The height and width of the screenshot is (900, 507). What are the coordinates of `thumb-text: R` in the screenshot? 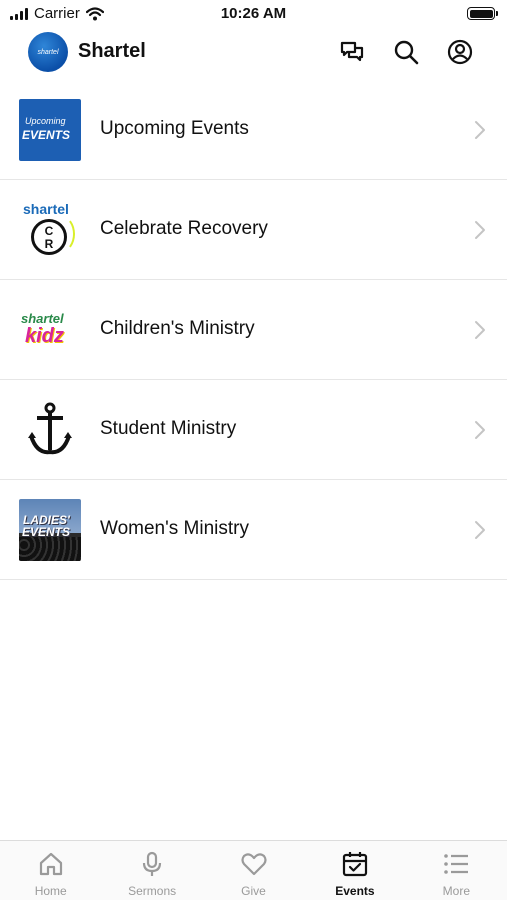 It's located at (49, 244).